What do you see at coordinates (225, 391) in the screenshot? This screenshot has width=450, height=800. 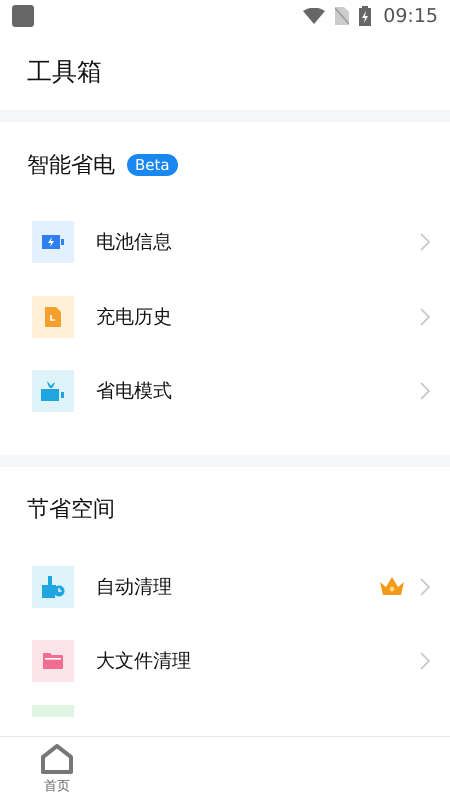 I see `tool-item: 省电模式` at bounding box center [225, 391].